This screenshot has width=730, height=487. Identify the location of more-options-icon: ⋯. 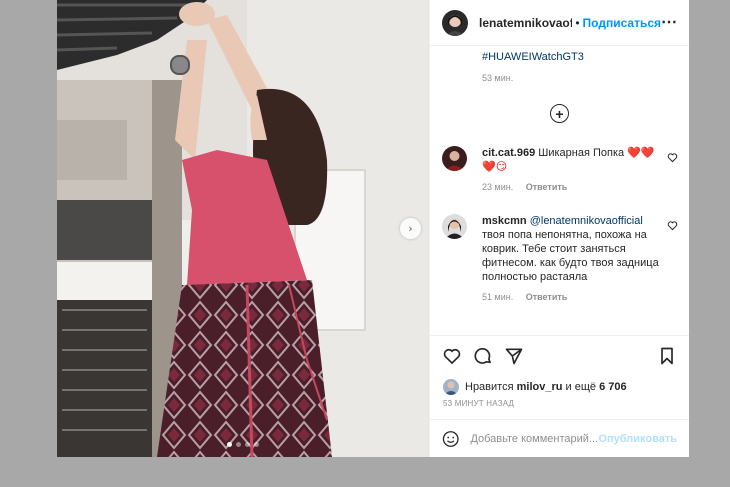
(669, 22).